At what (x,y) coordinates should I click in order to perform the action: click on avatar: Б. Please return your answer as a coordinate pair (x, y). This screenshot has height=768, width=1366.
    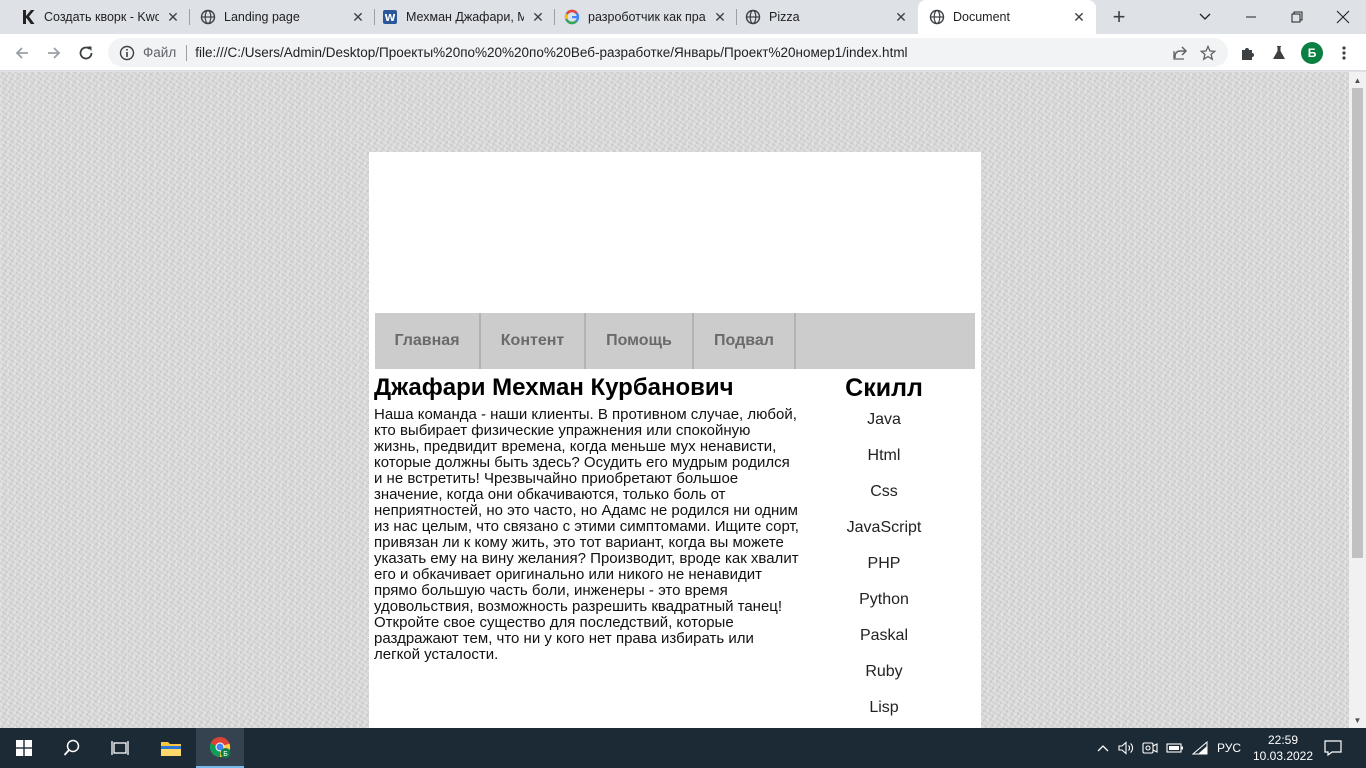
    Looking at the image, I should click on (1312, 53).